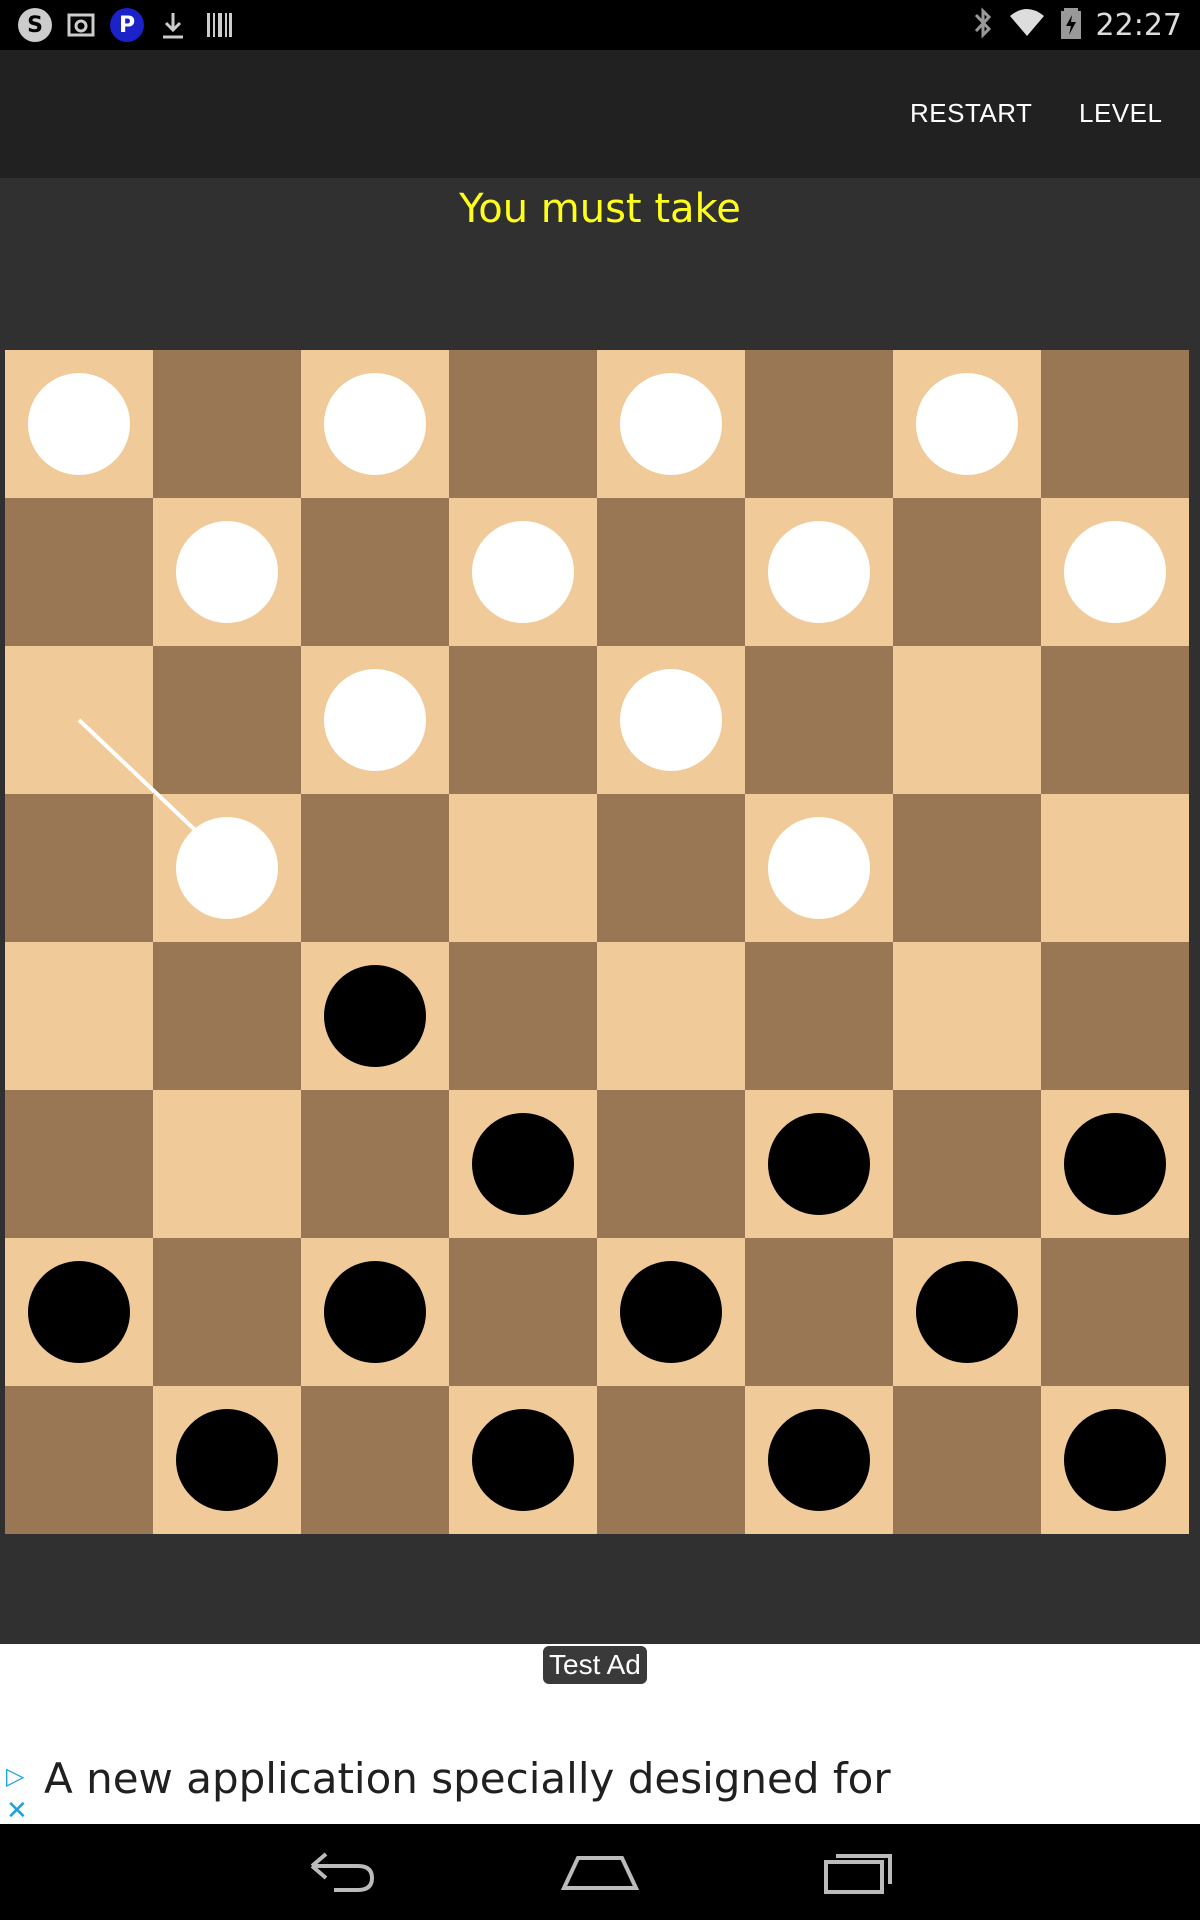 The height and width of the screenshot is (1920, 1200). I want to click on level-button: LEVEL, so click(1120, 113).